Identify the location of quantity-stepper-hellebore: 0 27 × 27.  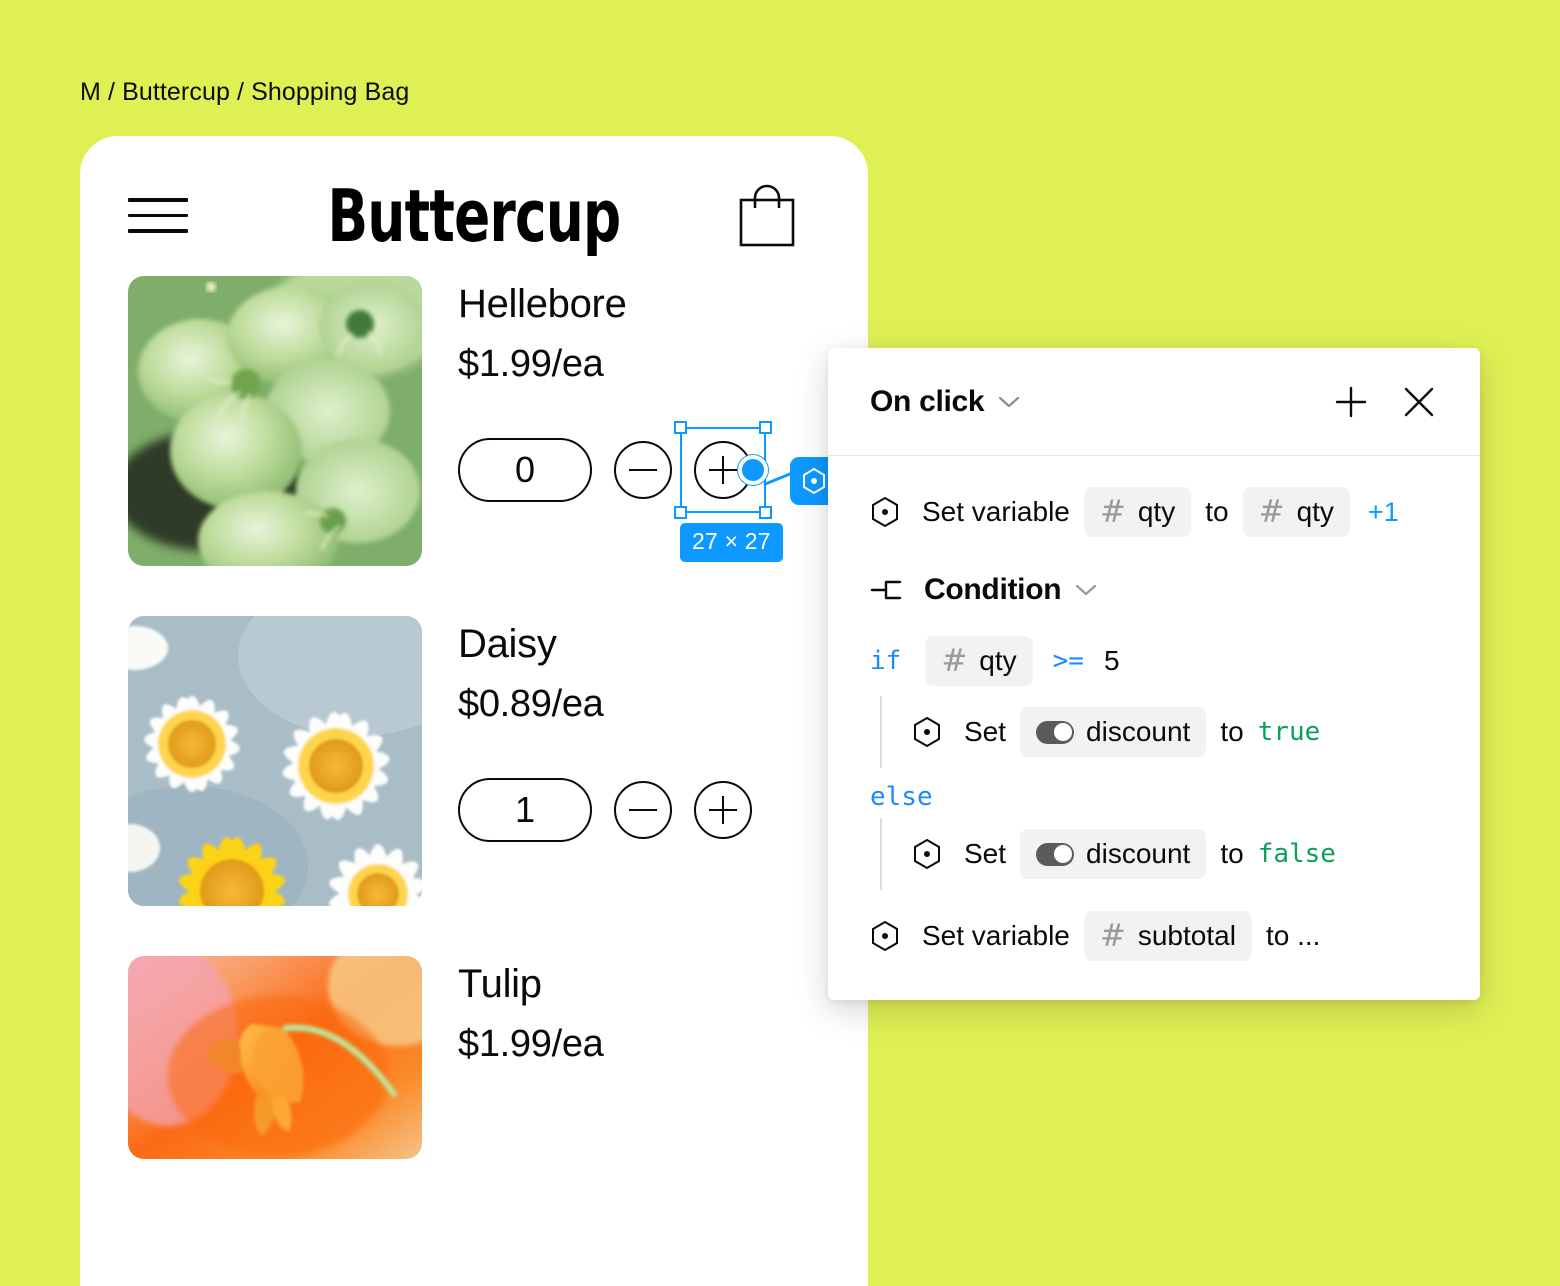
(648, 491).